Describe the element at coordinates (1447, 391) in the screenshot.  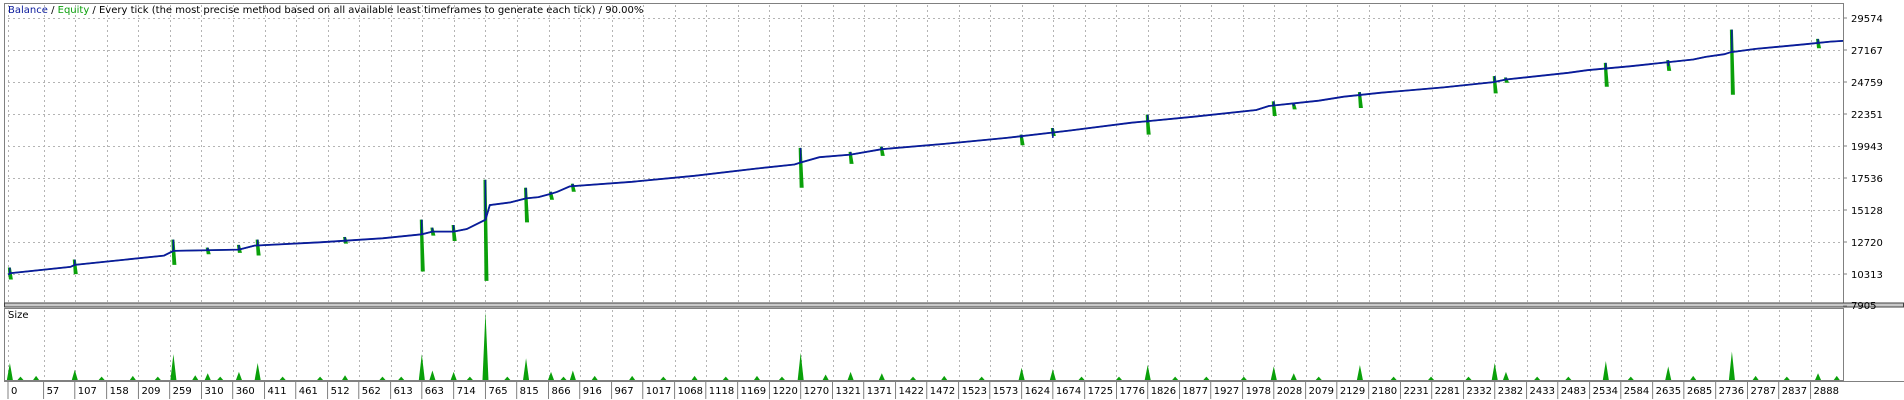
I see `x-tick-label: 2281` at that location.